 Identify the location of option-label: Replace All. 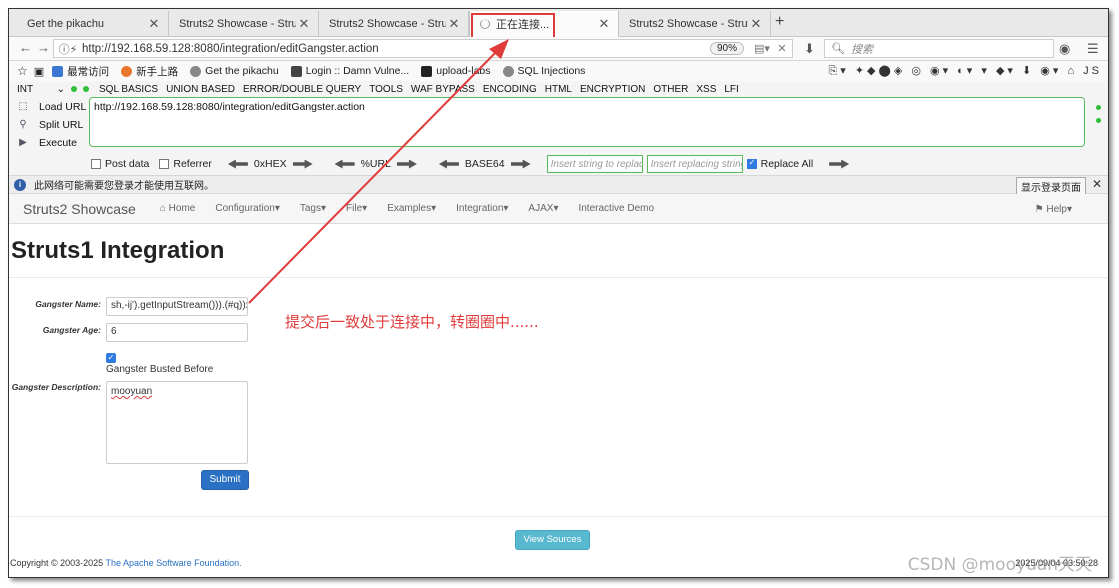
(787, 164).